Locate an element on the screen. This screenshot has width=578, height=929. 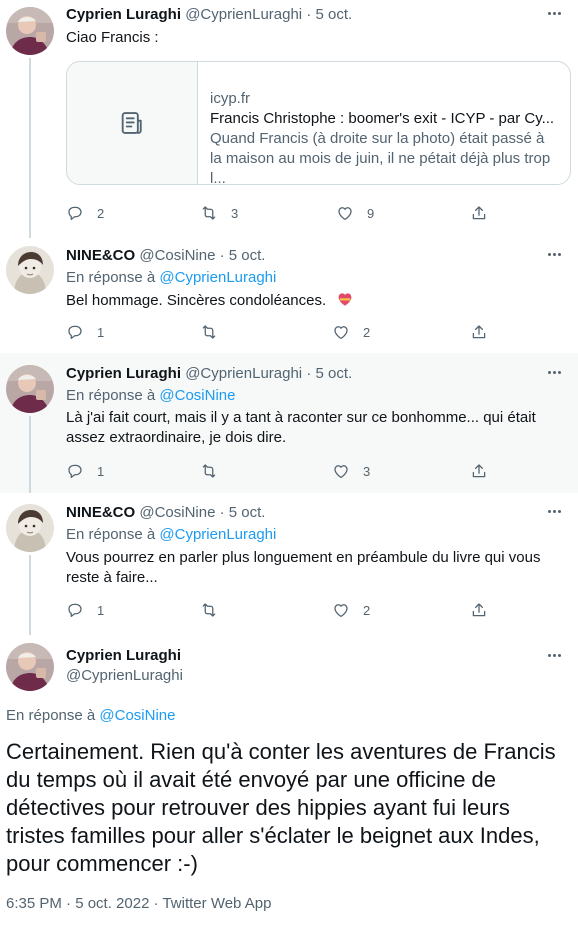
like-button: 9 is located at coordinates (355, 213).